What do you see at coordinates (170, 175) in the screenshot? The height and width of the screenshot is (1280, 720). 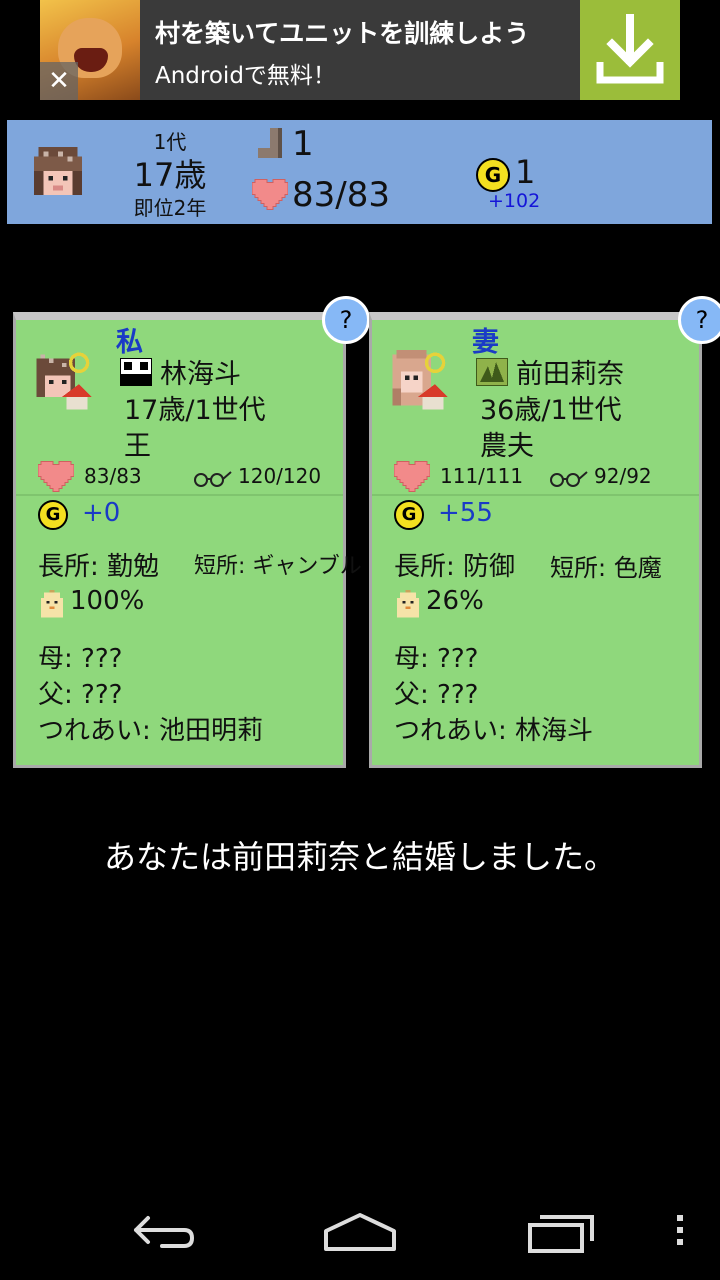 I see `age-label: 17歳` at bounding box center [170, 175].